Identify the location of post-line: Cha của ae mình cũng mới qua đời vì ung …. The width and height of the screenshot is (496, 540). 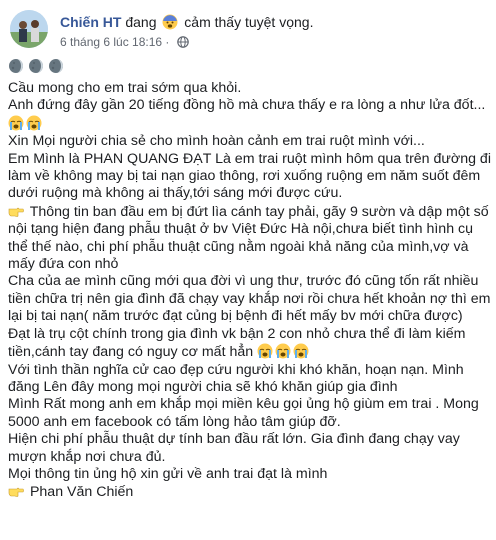
(249, 299).